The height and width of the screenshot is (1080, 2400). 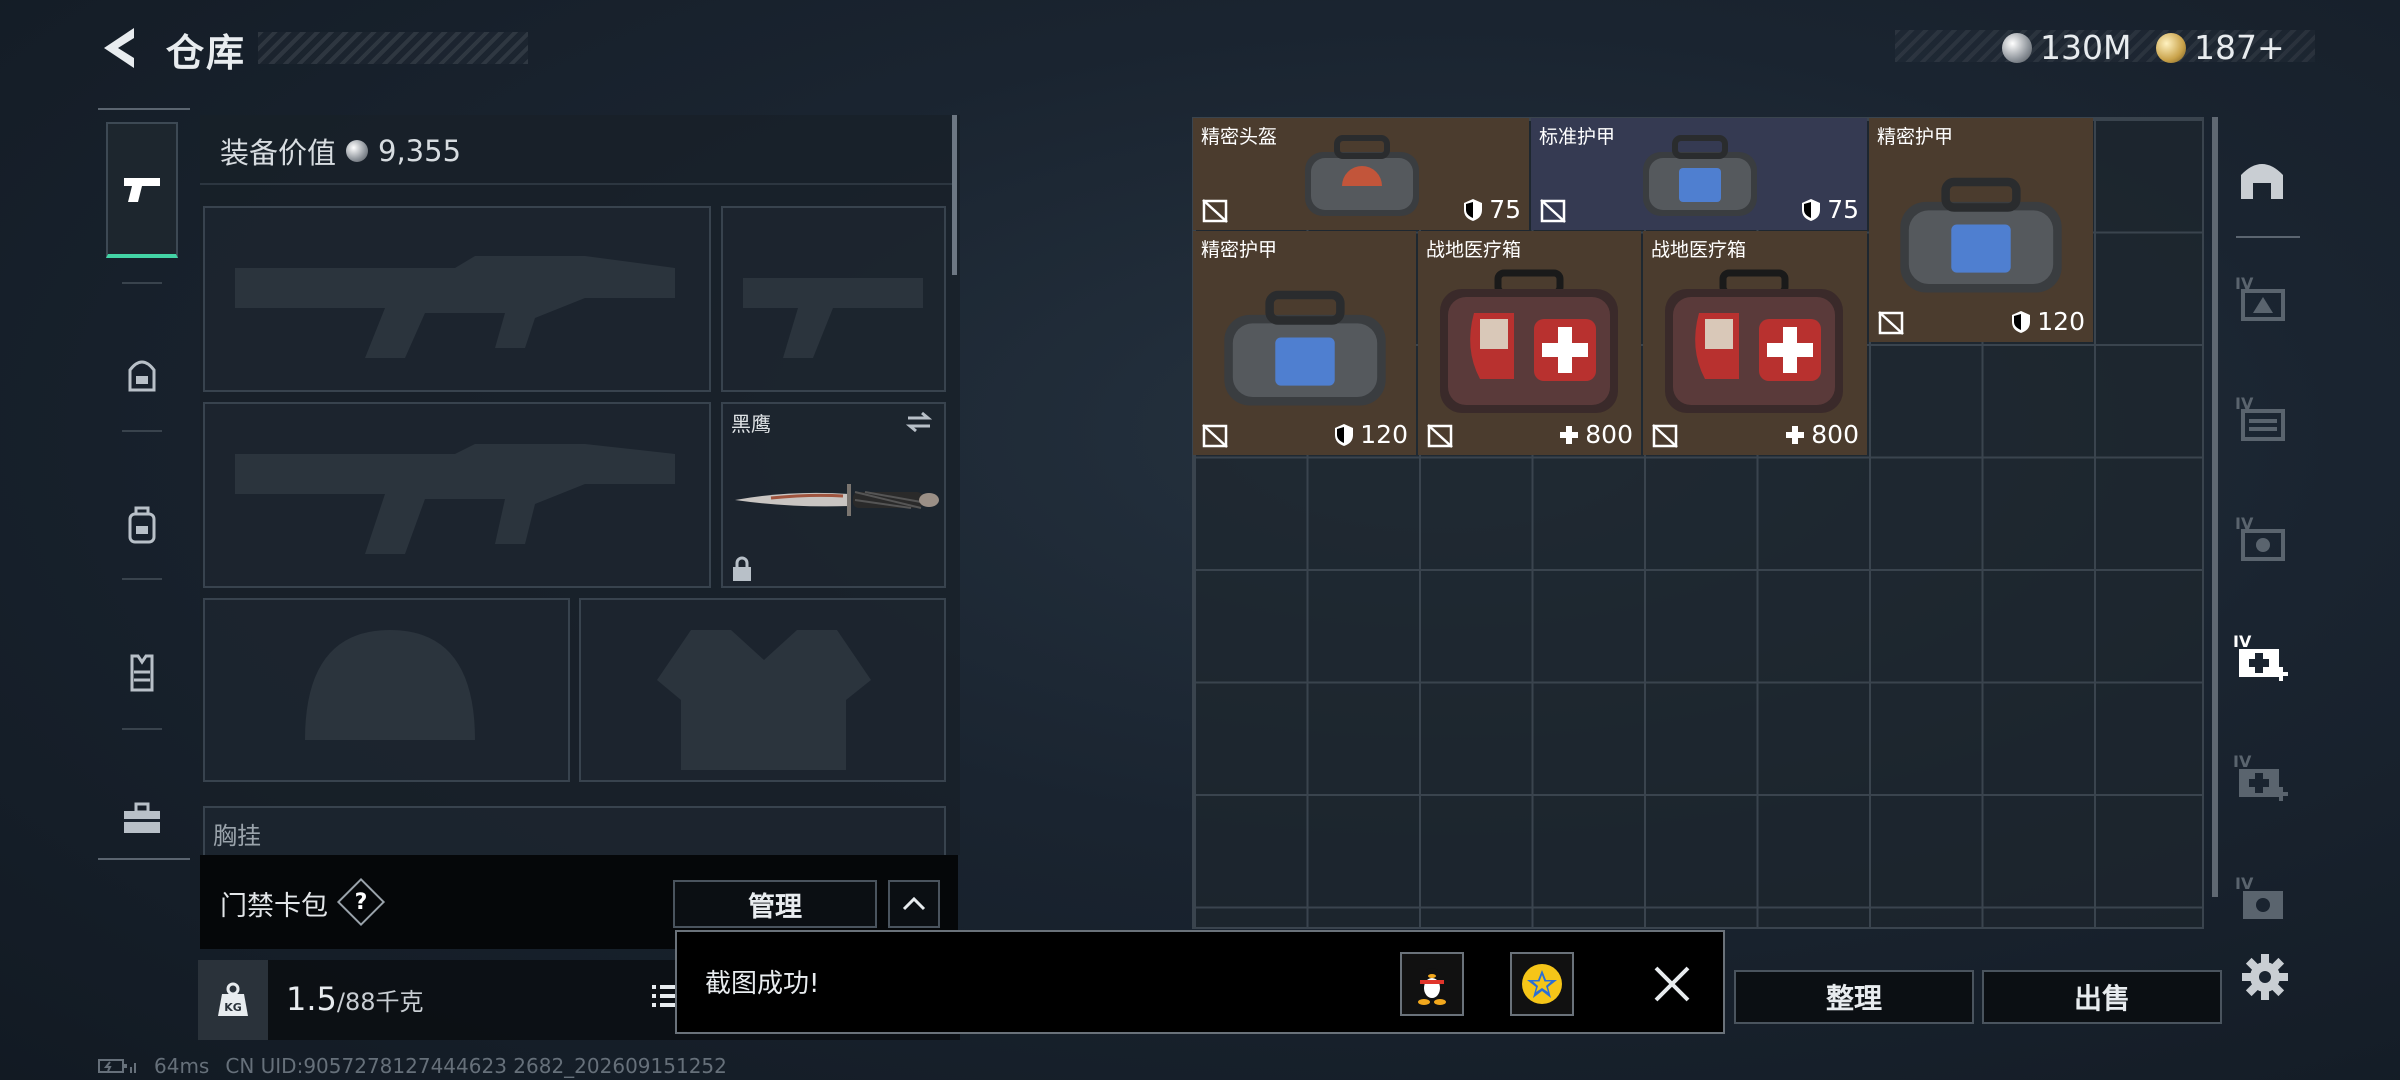 I want to click on swap-icon, so click(x=919, y=422).